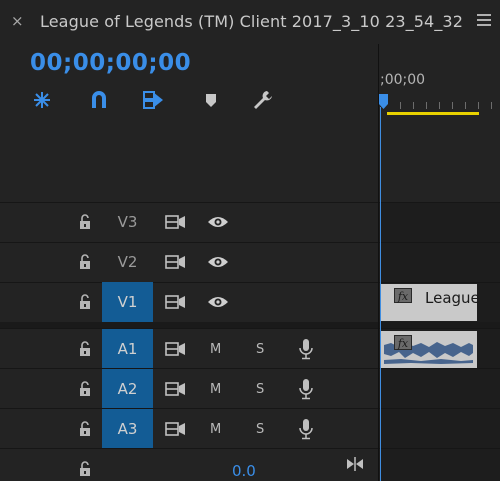 Image resolution: width=500 pixels, height=481 pixels. What do you see at coordinates (212, 100) in the screenshot?
I see `add-marker-icon` at bounding box center [212, 100].